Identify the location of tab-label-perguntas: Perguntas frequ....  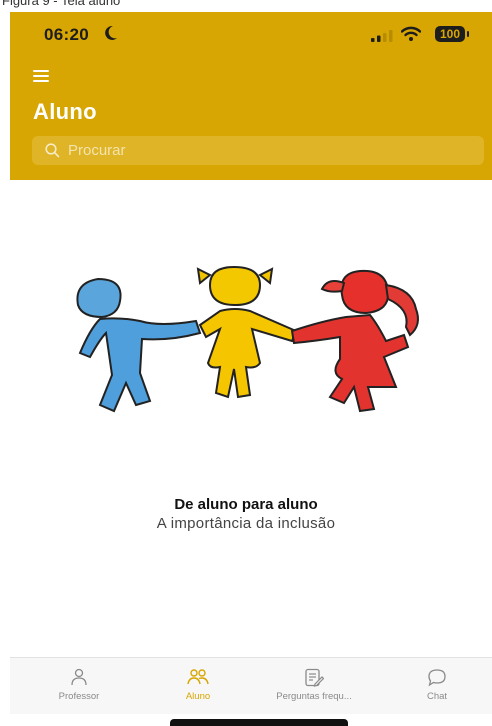
(314, 696).